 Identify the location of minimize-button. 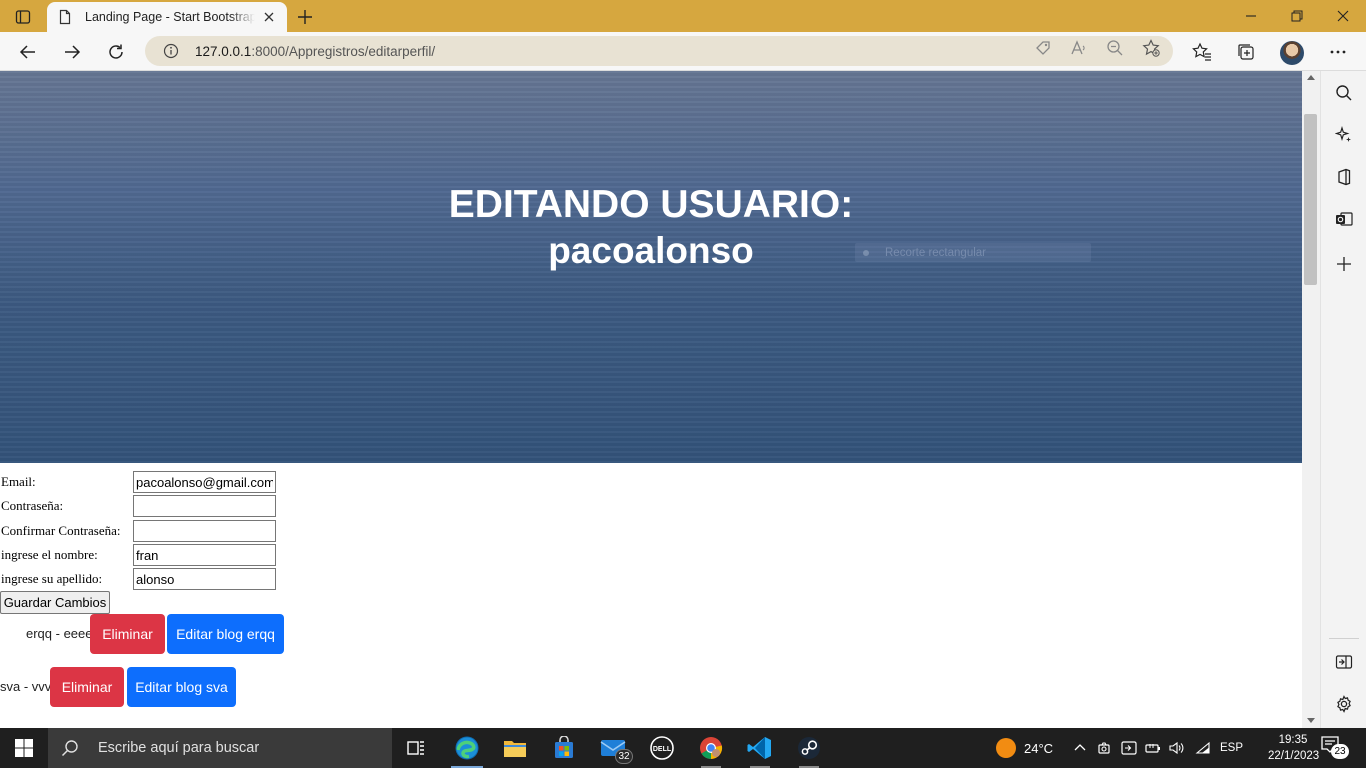
(1251, 16).